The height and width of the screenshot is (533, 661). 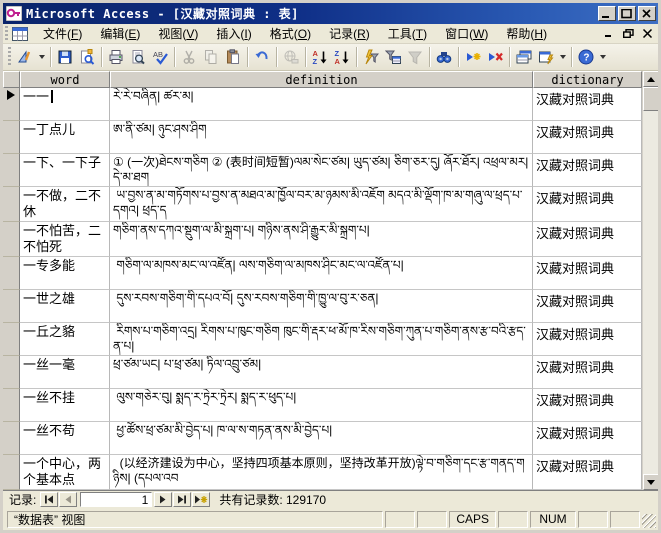 I want to click on menu-o: 格式(O), so click(x=290, y=33).